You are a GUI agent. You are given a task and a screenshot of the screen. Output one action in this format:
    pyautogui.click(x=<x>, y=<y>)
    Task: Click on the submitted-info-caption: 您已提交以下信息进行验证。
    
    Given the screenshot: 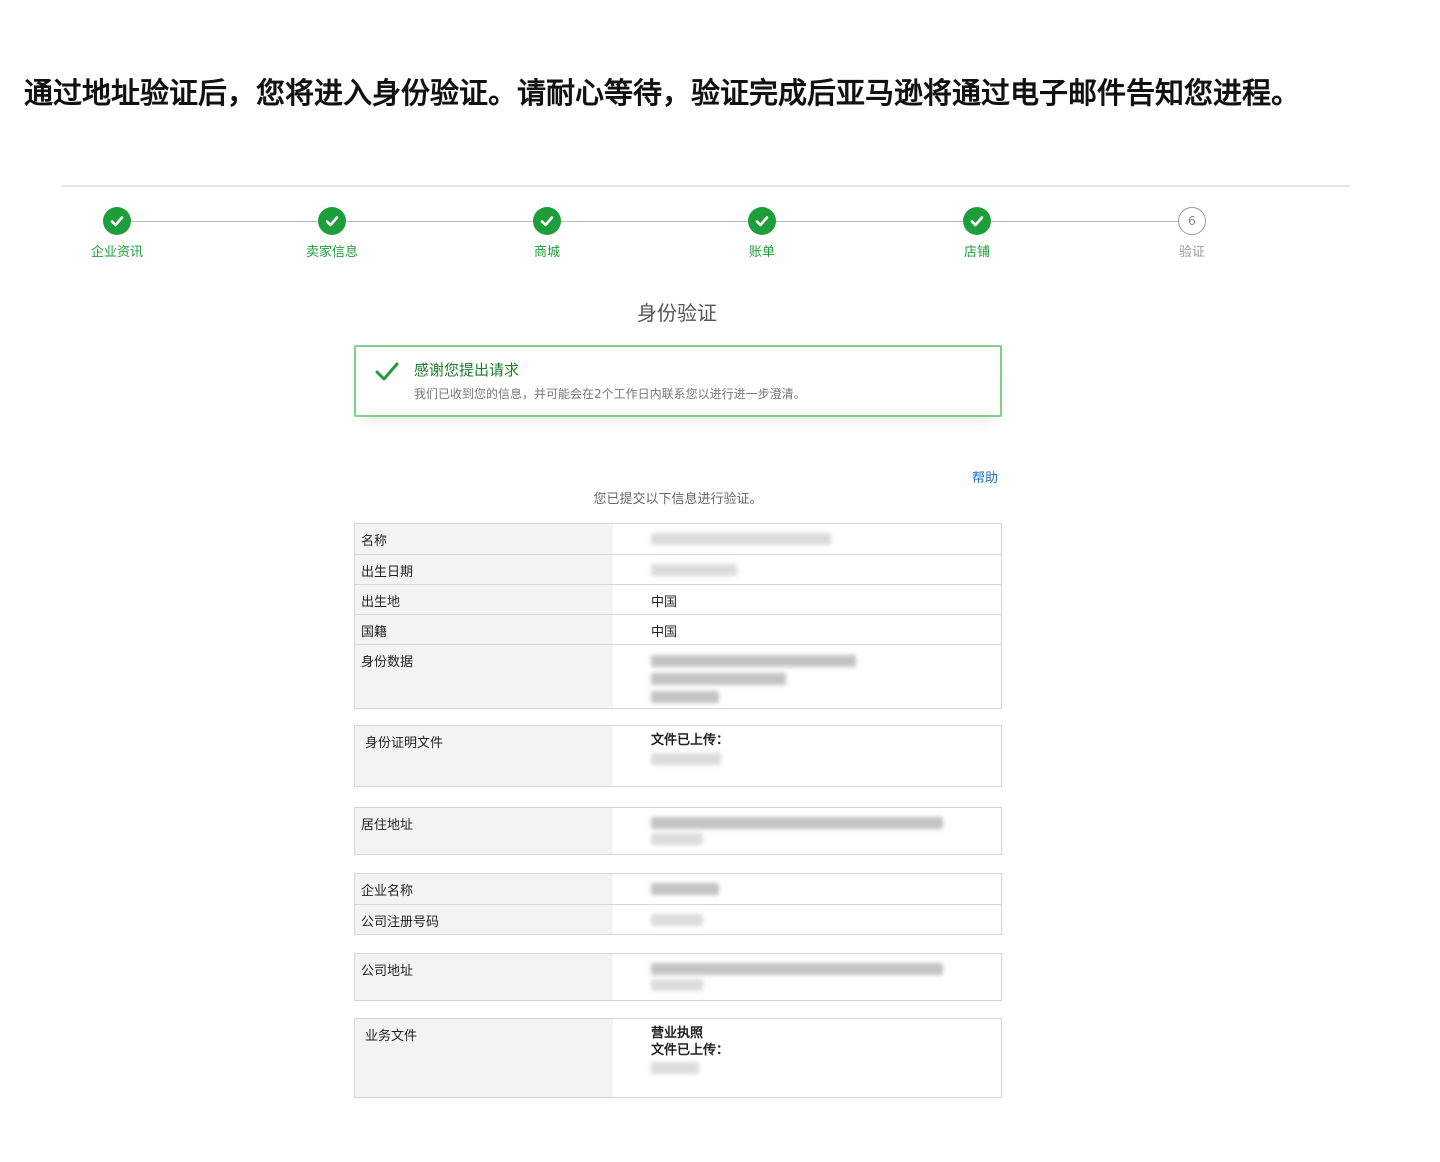 What is the action you would take?
    pyautogui.click(x=678, y=499)
    